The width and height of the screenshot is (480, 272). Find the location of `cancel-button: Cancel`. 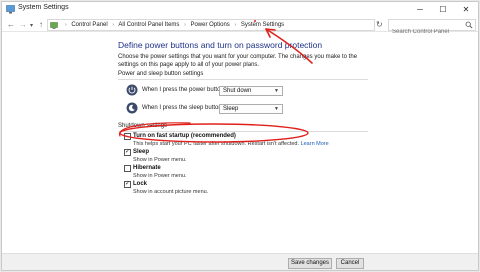

cancel-button: Cancel is located at coordinates (350, 263).